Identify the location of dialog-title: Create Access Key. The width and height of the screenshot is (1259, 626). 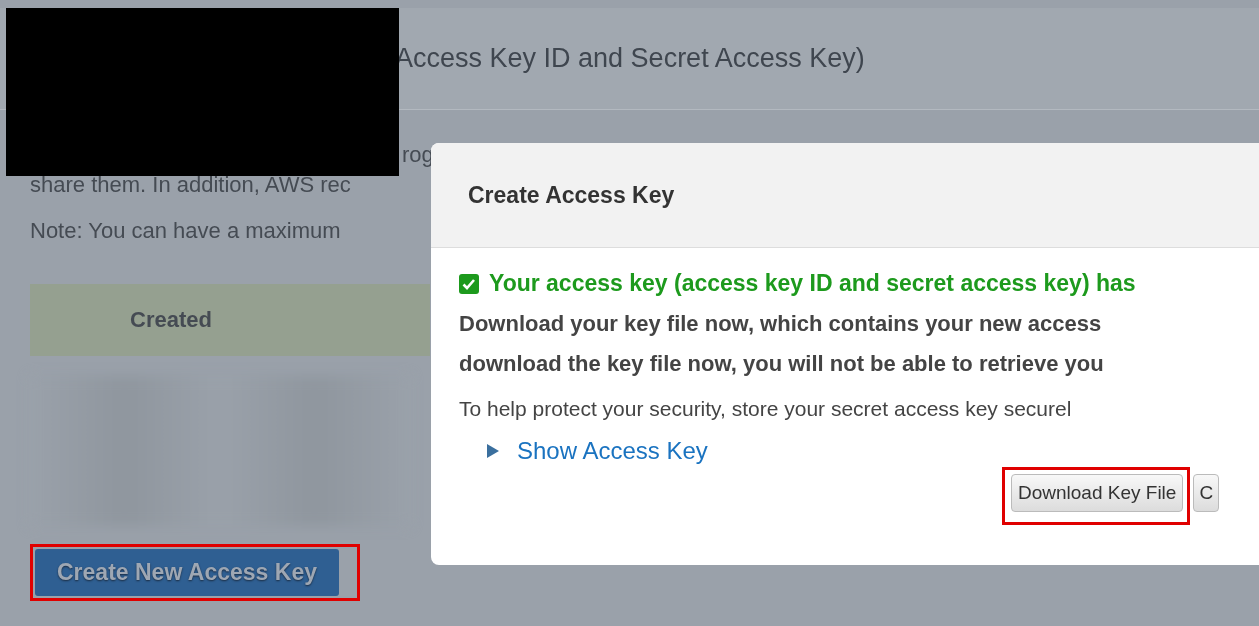
(571, 195).